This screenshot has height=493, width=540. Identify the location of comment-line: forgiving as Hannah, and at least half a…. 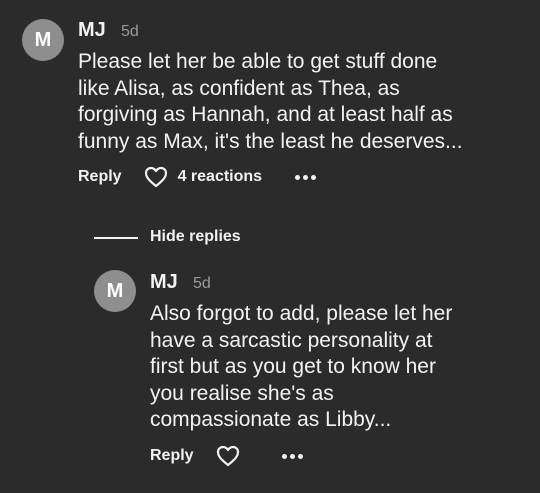
(265, 114).